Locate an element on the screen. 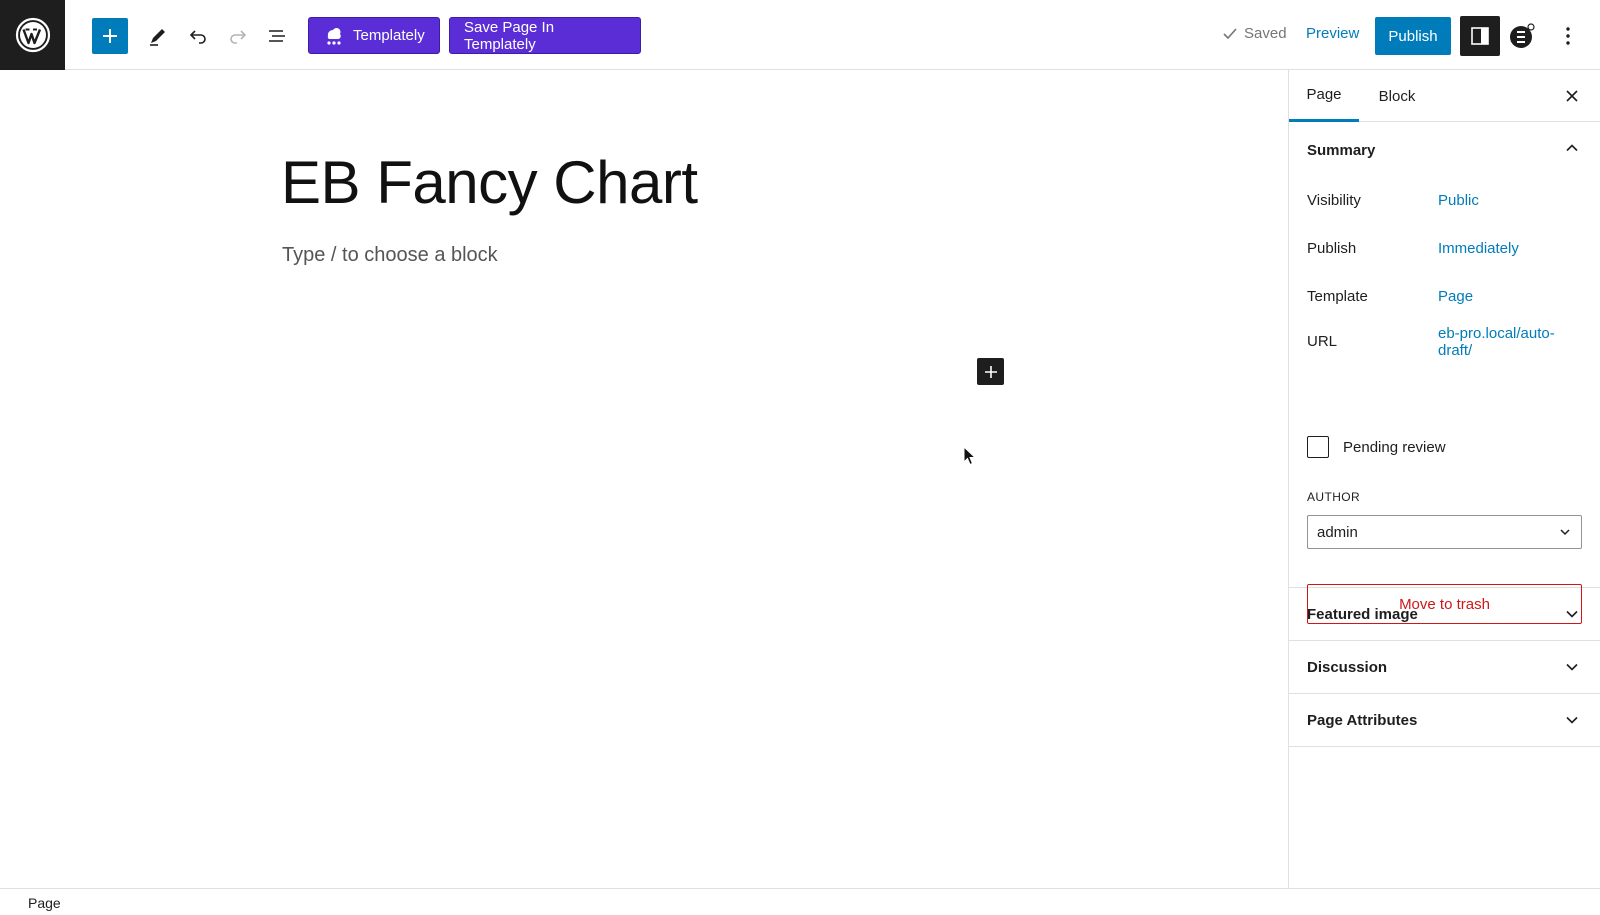  author-select: admin is located at coordinates (1444, 532).